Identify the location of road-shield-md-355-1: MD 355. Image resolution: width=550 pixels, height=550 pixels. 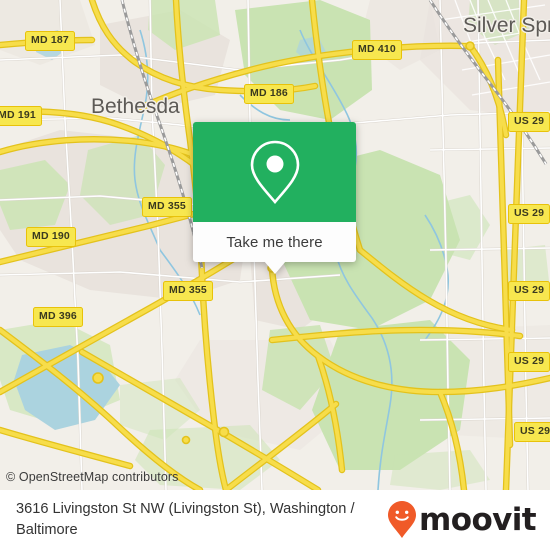
(167, 207).